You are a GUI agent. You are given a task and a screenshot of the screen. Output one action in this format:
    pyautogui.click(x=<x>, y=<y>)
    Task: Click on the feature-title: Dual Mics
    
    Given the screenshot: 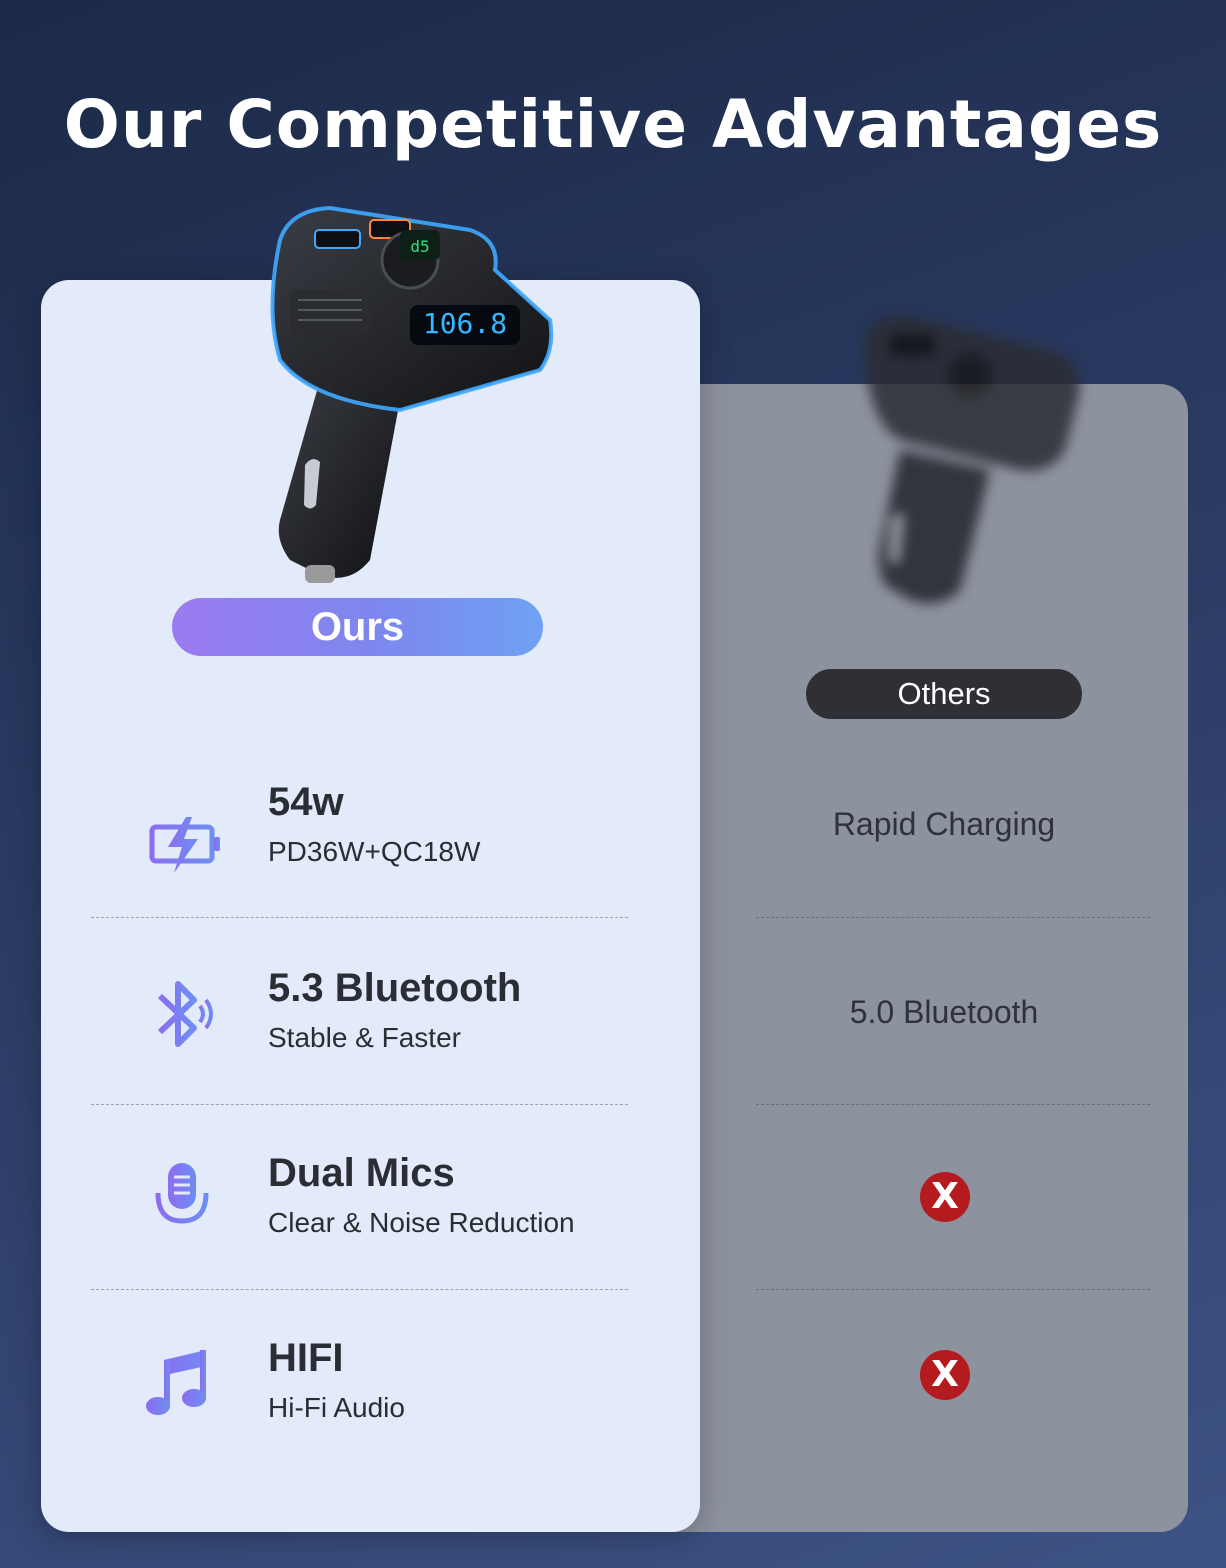 What is the action you would take?
    pyautogui.click(x=361, y=1173)
    